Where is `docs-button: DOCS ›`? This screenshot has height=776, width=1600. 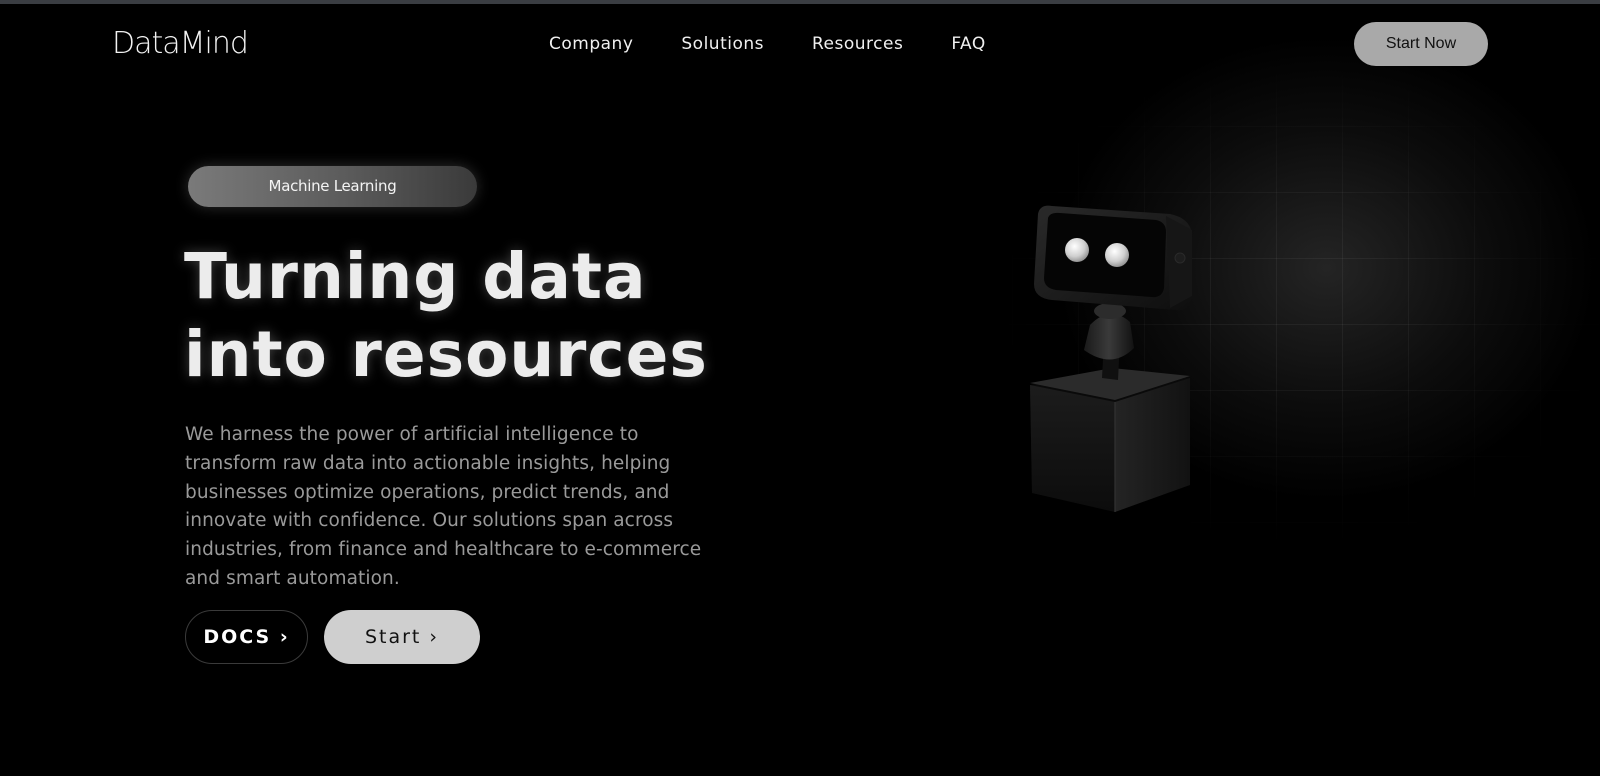
docs-button: DOCS › is located at coordinates (246, 637).